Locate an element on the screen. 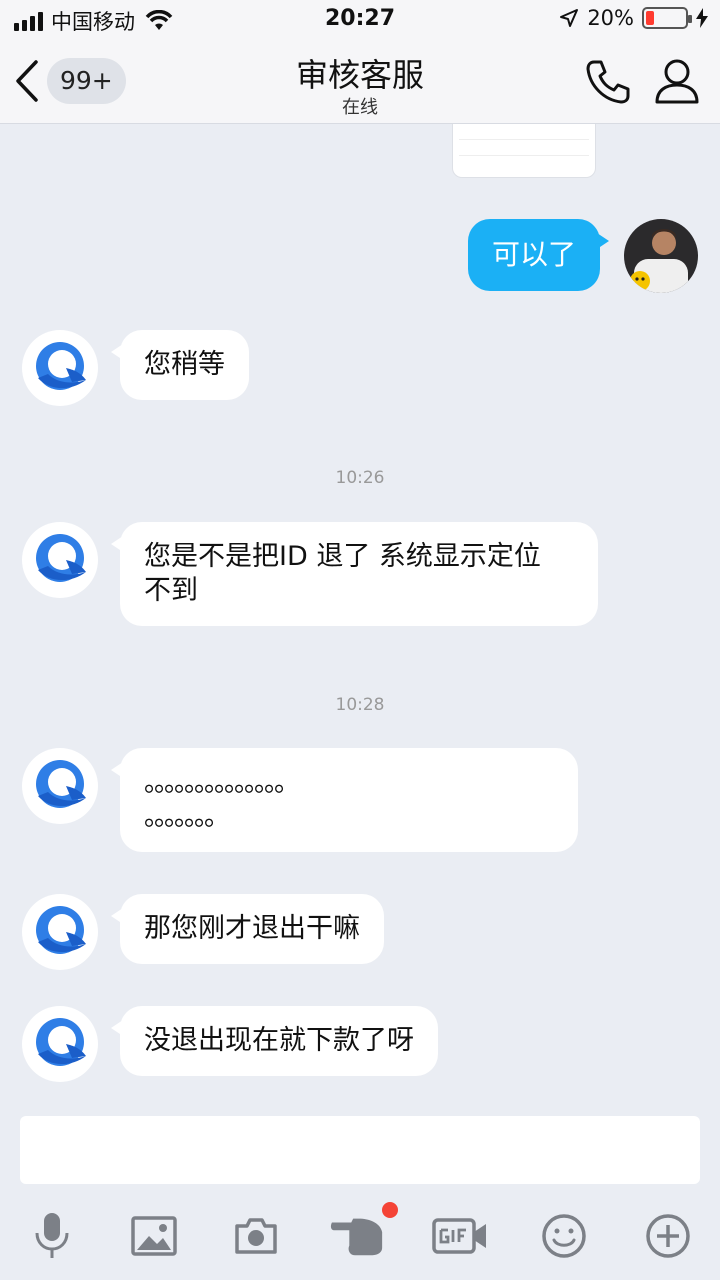 This screenshot has height=1280, width=720. gif-button is located at coordinates (460, 1236).